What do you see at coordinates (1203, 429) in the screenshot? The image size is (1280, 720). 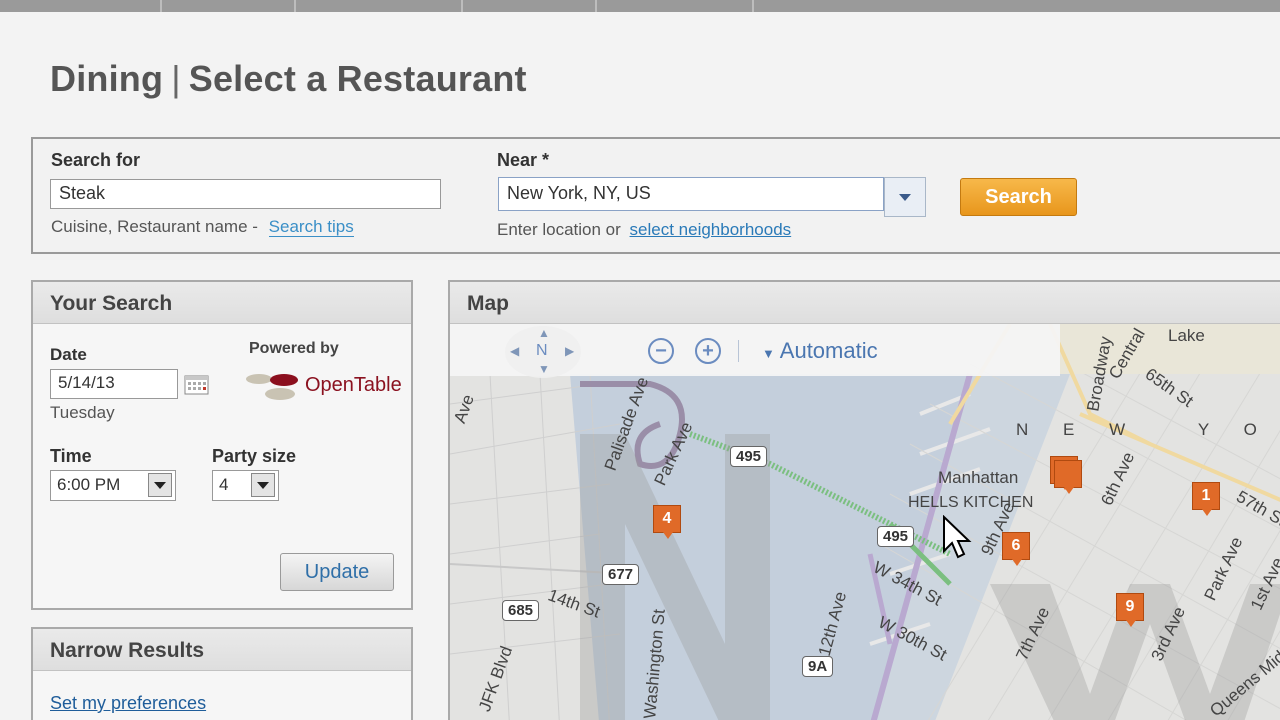 I see `map-letter: Y` at bounding box center [1203, 429].